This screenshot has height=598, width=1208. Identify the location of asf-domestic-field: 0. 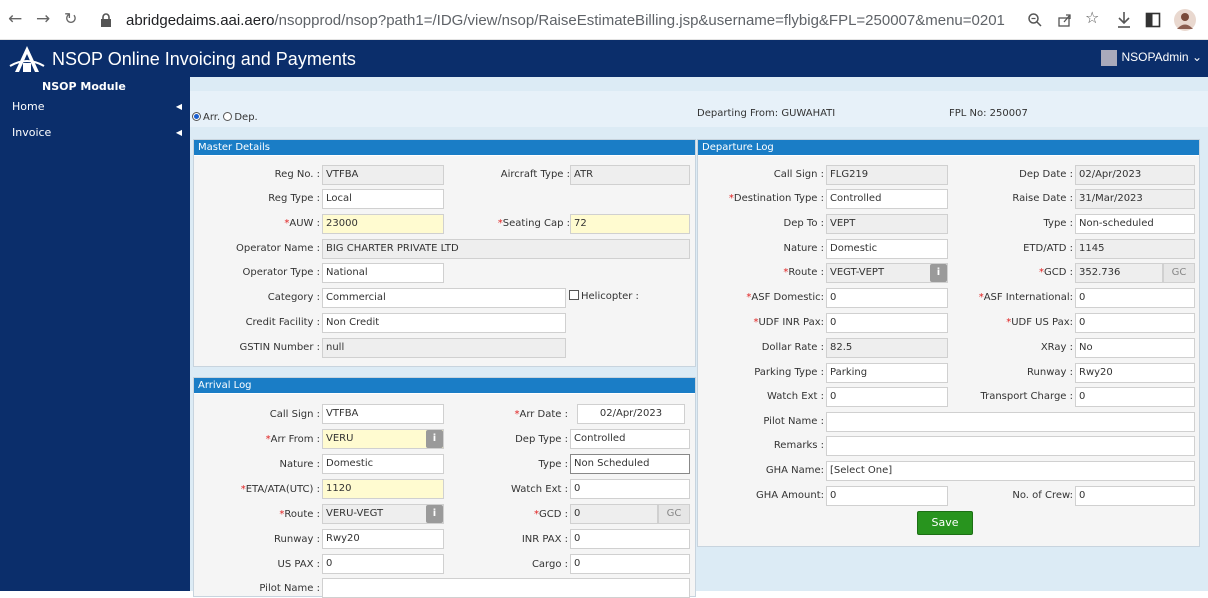
(887, 298).